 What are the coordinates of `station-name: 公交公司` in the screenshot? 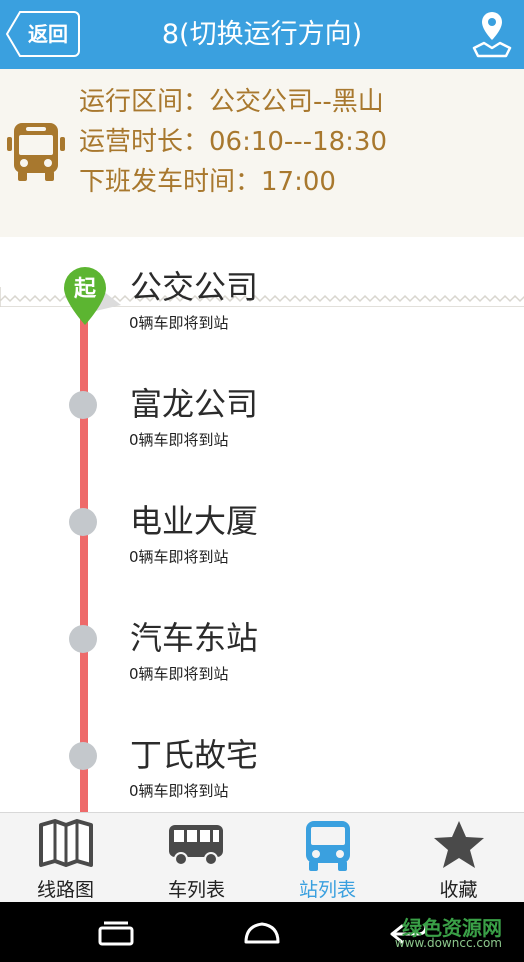 It's located at (194, 287).